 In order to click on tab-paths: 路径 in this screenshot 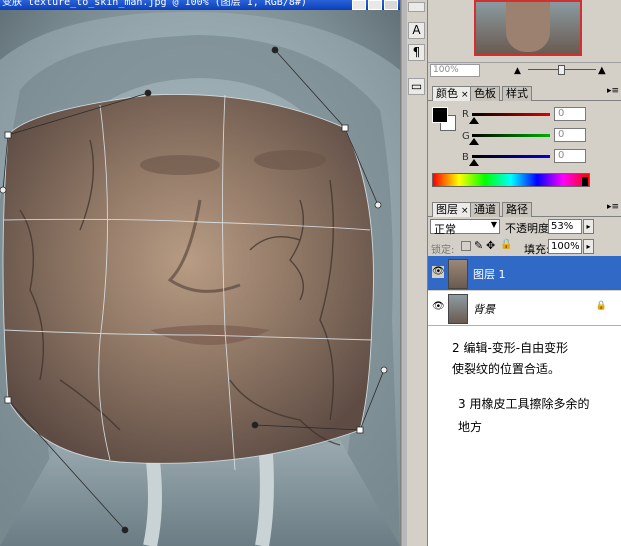, I will do `click(517, 209)`.